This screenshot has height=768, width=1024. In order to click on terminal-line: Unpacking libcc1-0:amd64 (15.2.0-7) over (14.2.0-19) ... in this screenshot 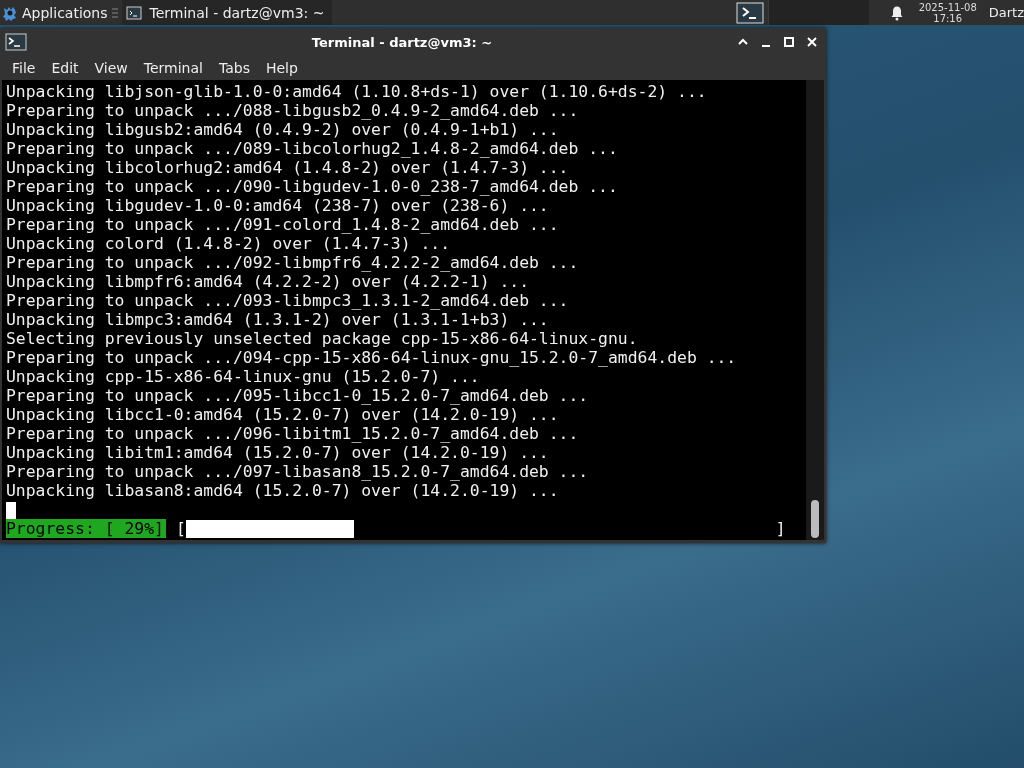, I will do `click(283, 414)`.